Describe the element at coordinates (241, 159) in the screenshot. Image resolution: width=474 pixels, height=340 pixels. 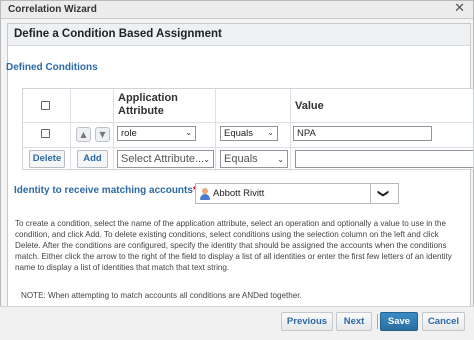
I see `new-operation-value: Equals` at that location.